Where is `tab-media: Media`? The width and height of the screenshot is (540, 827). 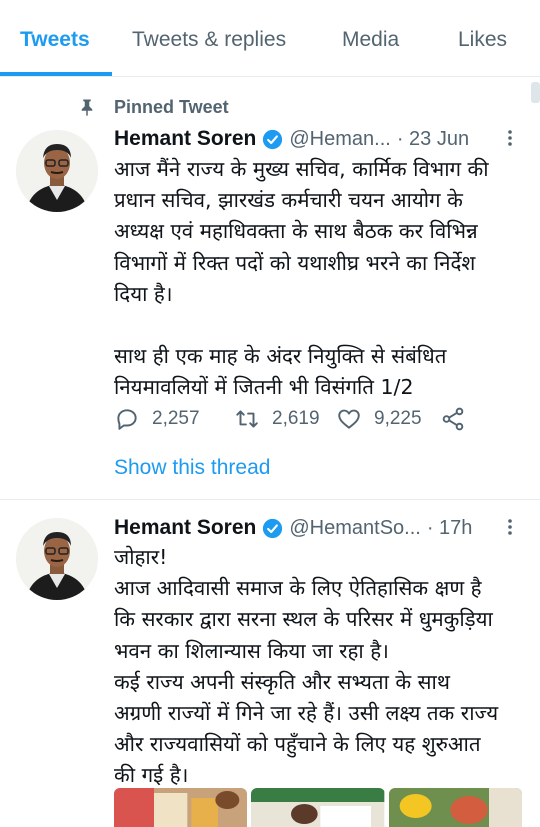
tab-media: Media is located at coordinates (370, 40).